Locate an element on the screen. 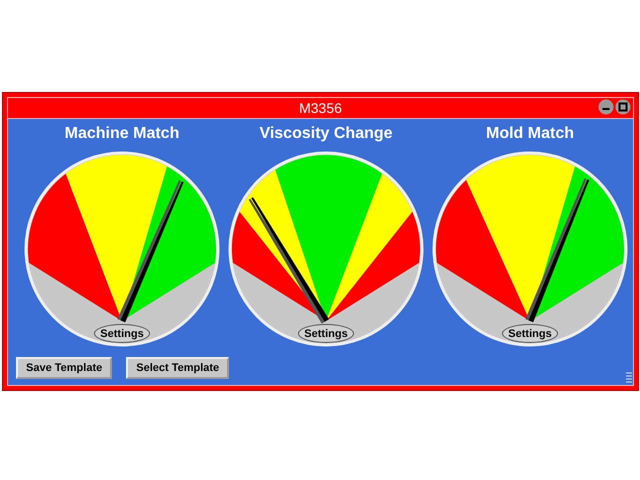 The image size is (640, 480). window-title: M3356 is located at coordinates (320, 108).